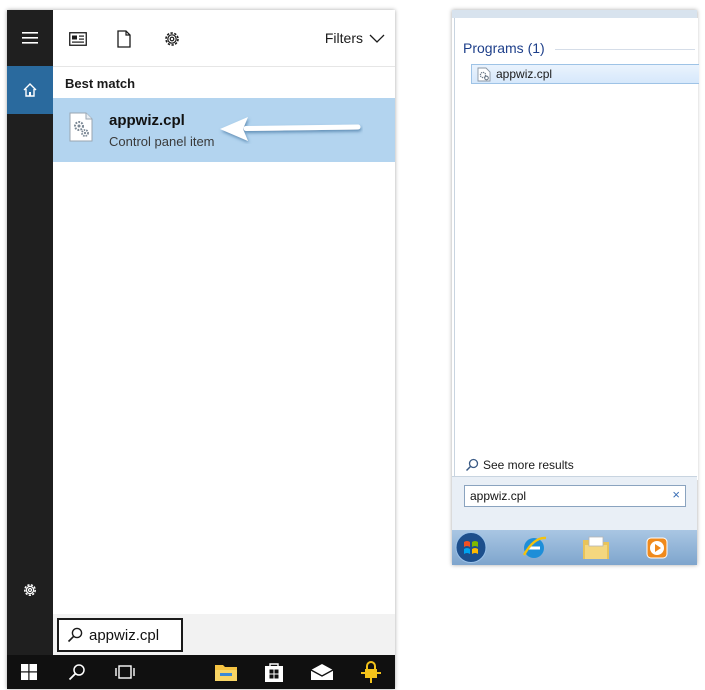 The image size is (705, 690). I want to click on media-player-icon, so click(657, 547).